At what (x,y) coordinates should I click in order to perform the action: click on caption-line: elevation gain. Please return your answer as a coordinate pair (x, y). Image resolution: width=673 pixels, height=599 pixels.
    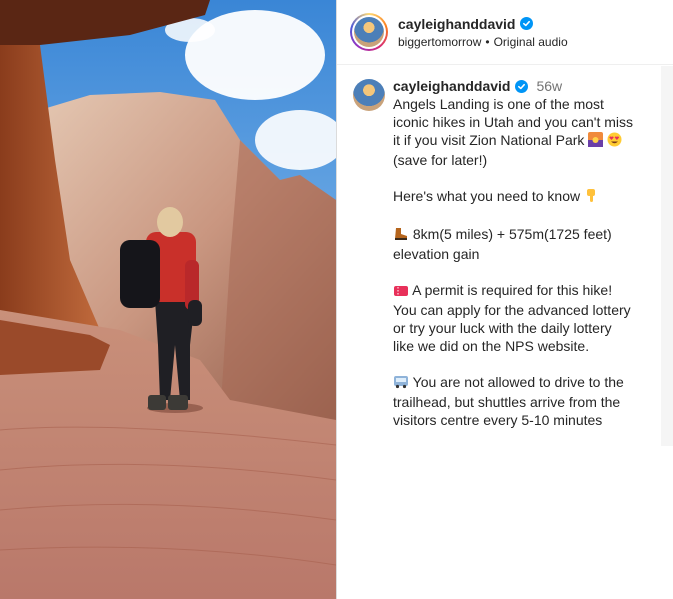
    Looking at the image, I should click on (436, 254).